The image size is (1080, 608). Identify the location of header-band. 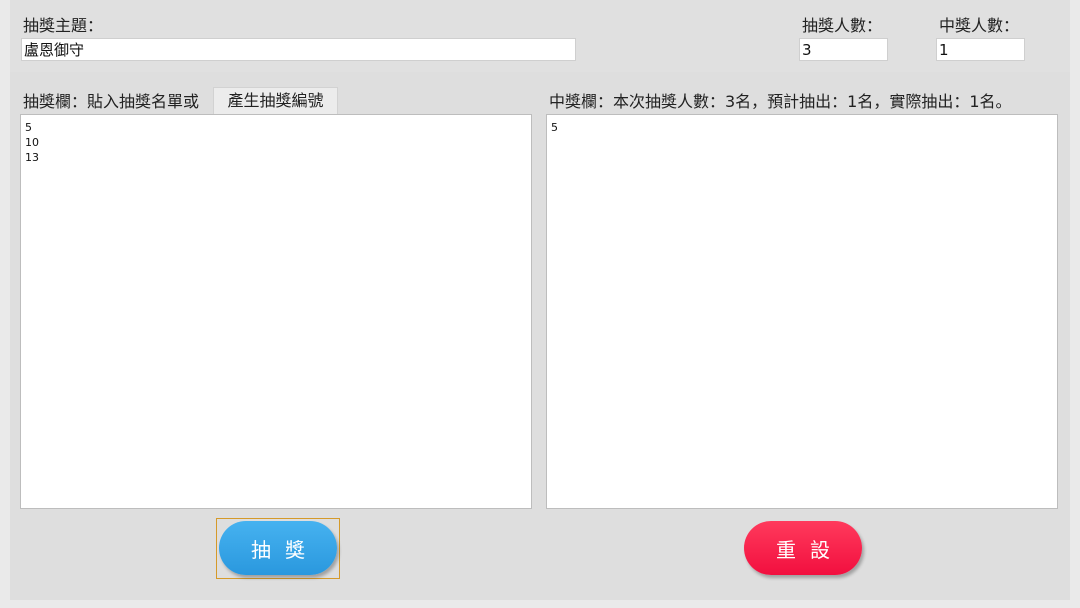
(540, 36).